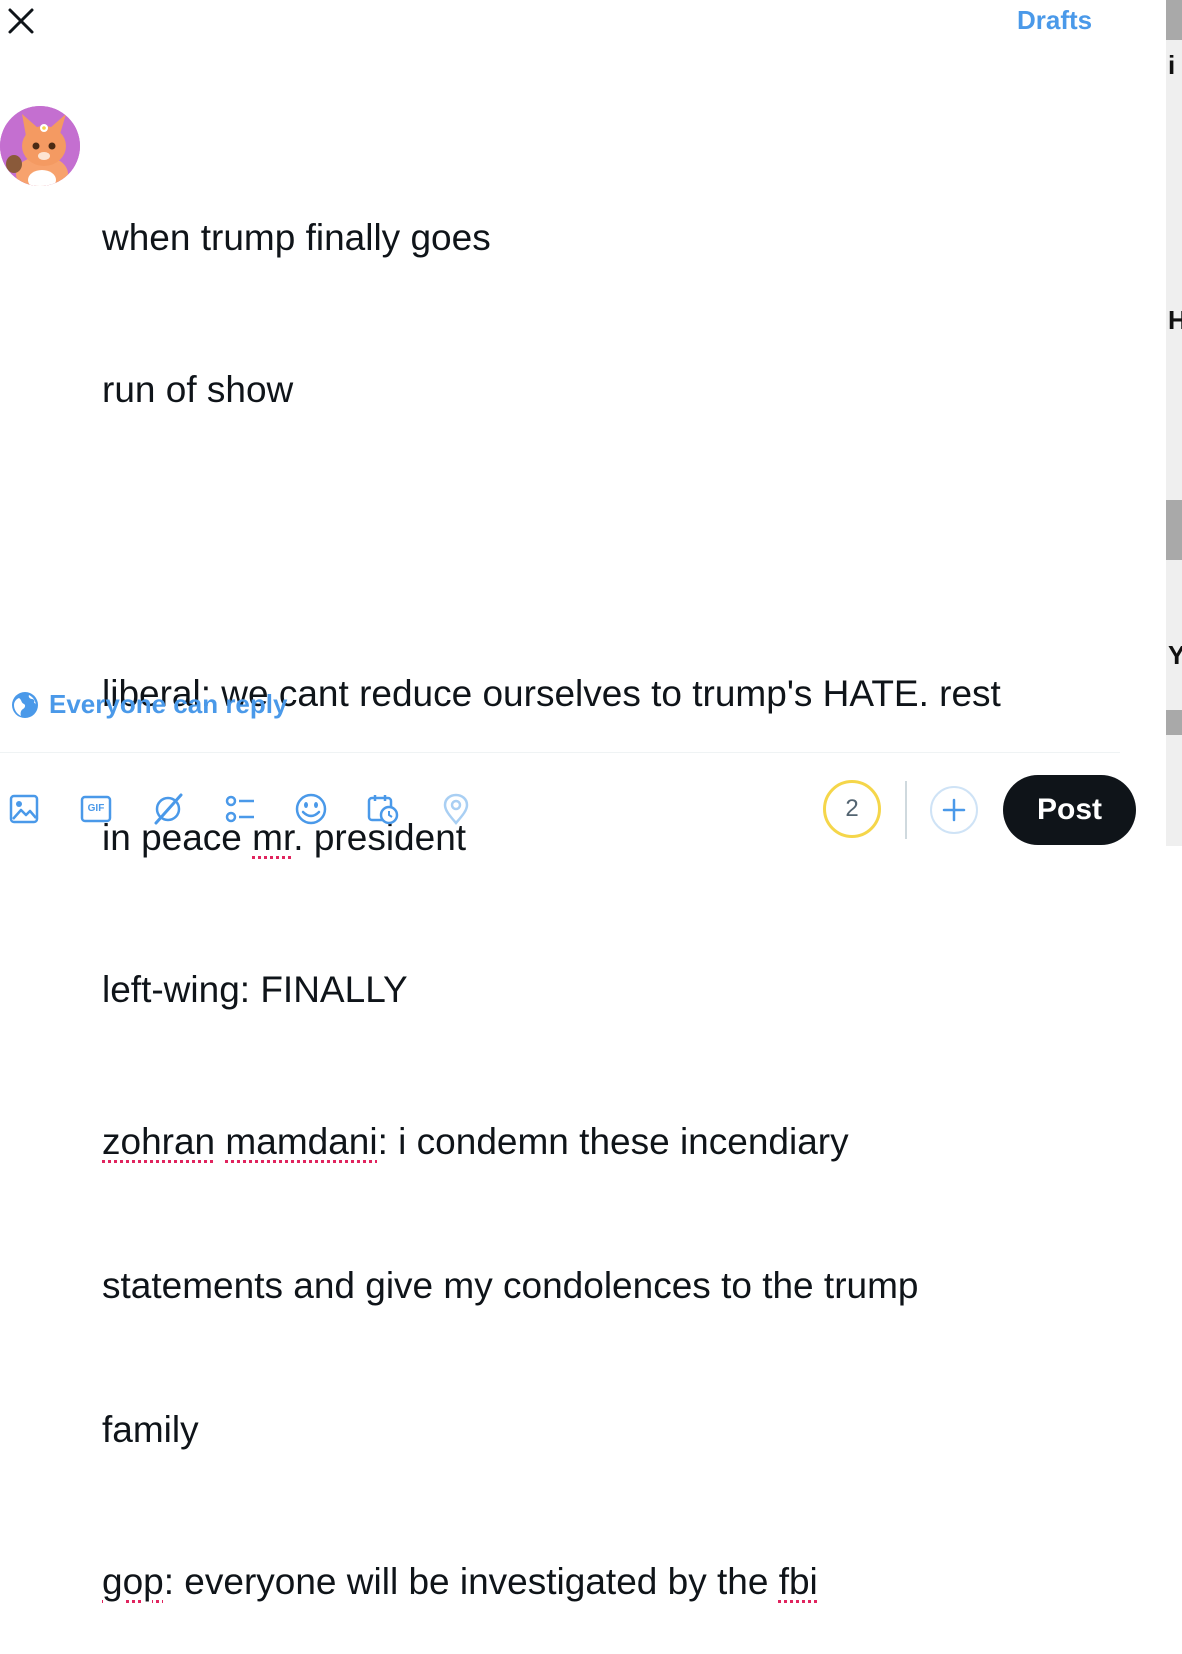 The image size is (1182, 1654). What do you see at coordinates (255, 989) in the screenshot?
I see `post-line: left-wing: FINALLY` at bounding box center [255, 989].